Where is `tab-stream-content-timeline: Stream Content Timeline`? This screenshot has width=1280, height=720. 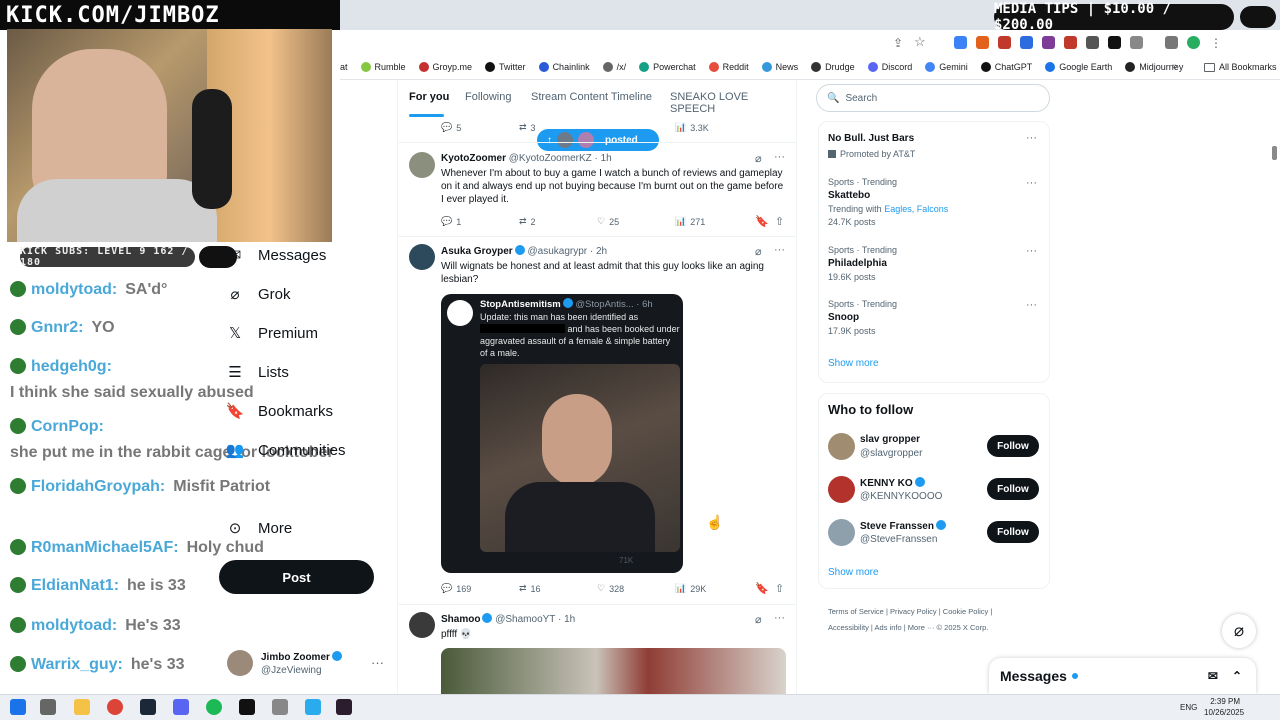 tab-stream-content-timeline: Stream Content Timeline is located at coordinates (591, 97).